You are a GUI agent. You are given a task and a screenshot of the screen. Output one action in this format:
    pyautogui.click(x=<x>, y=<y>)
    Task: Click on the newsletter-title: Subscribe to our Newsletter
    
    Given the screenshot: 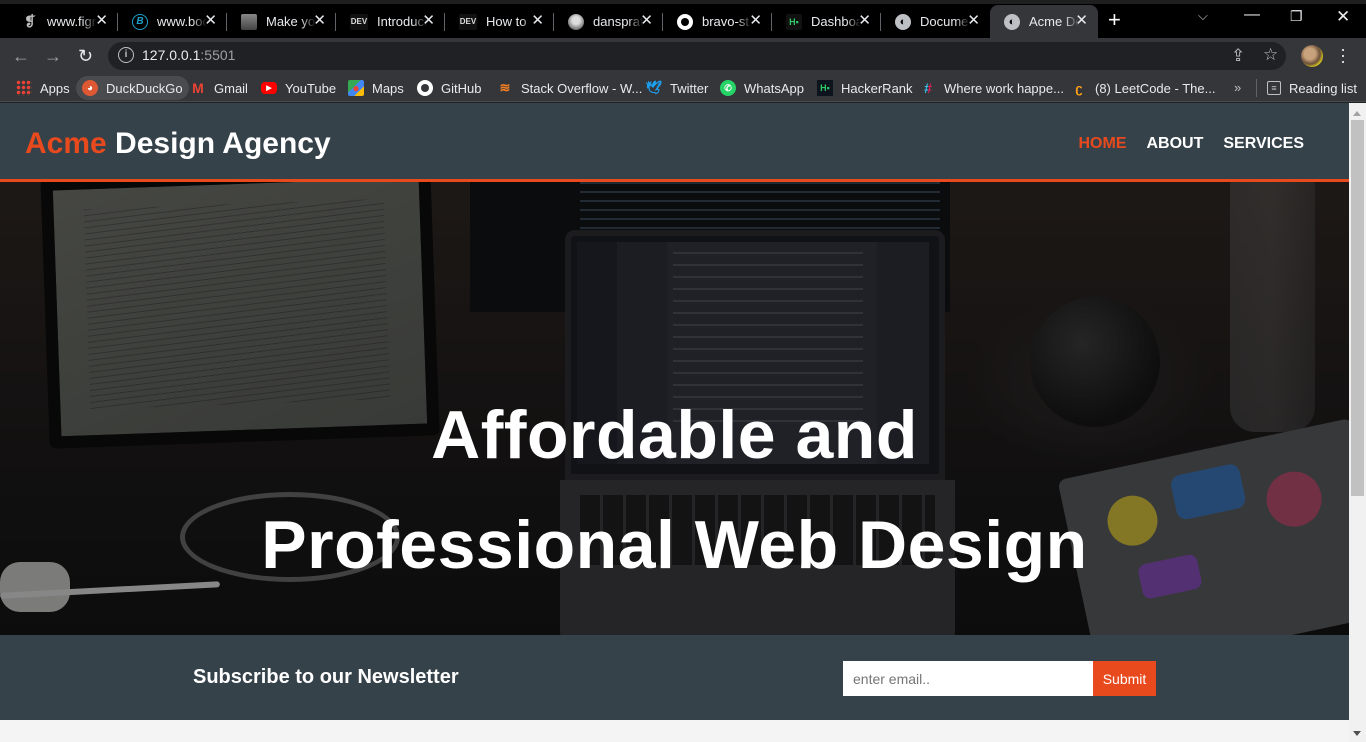 What is the action you would take?
    pyautogui.click(x=326, y=677)
    